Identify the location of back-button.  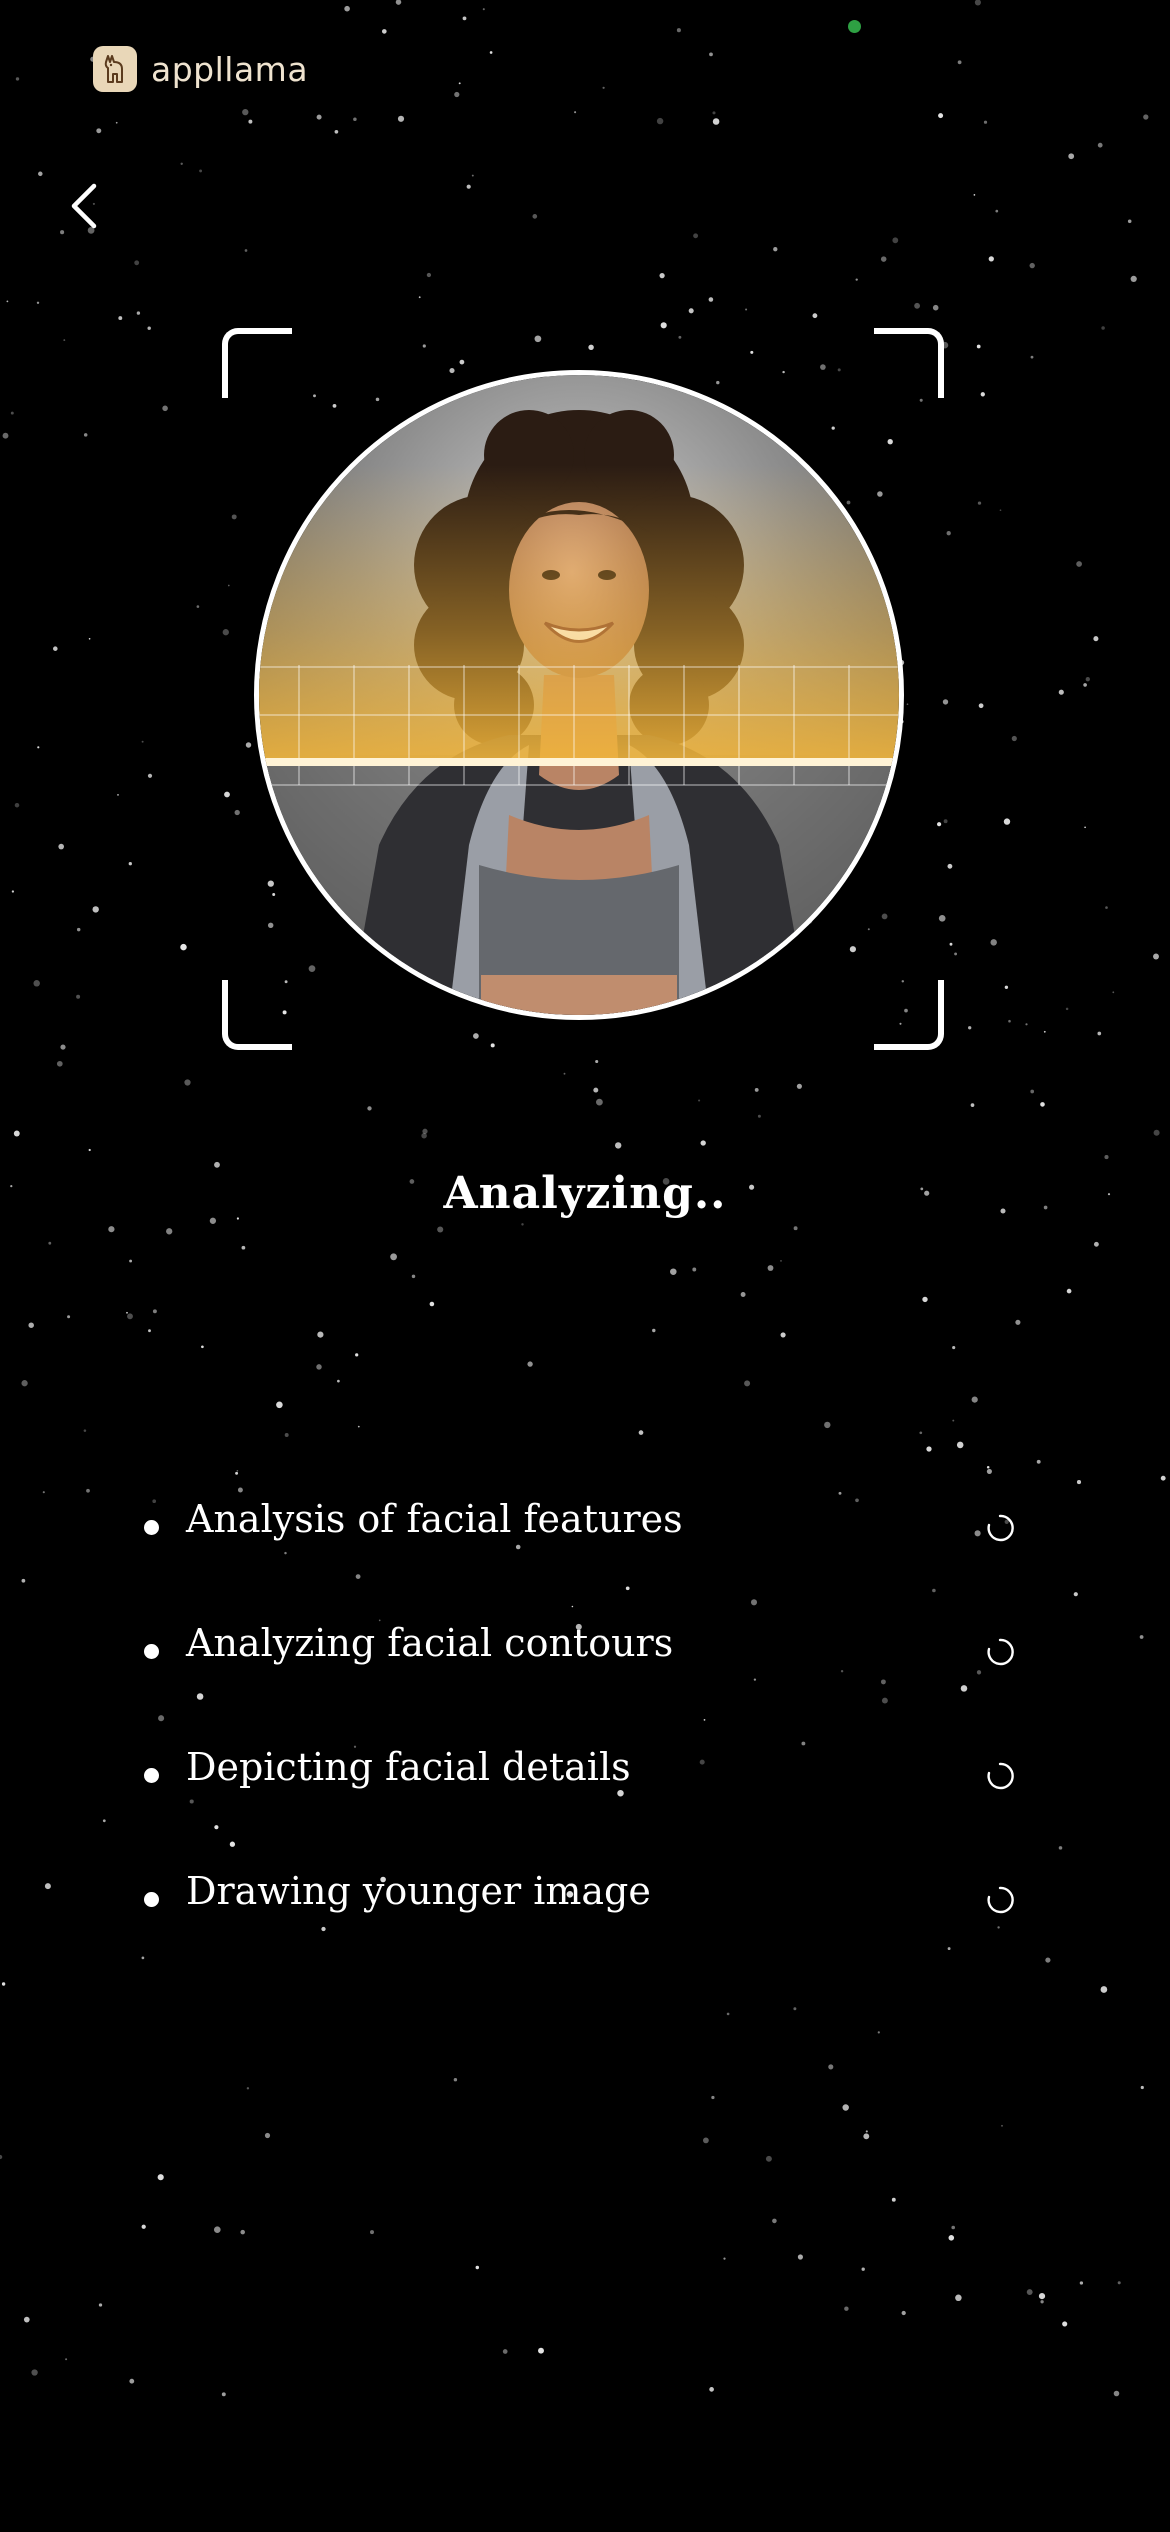
(86, 205).